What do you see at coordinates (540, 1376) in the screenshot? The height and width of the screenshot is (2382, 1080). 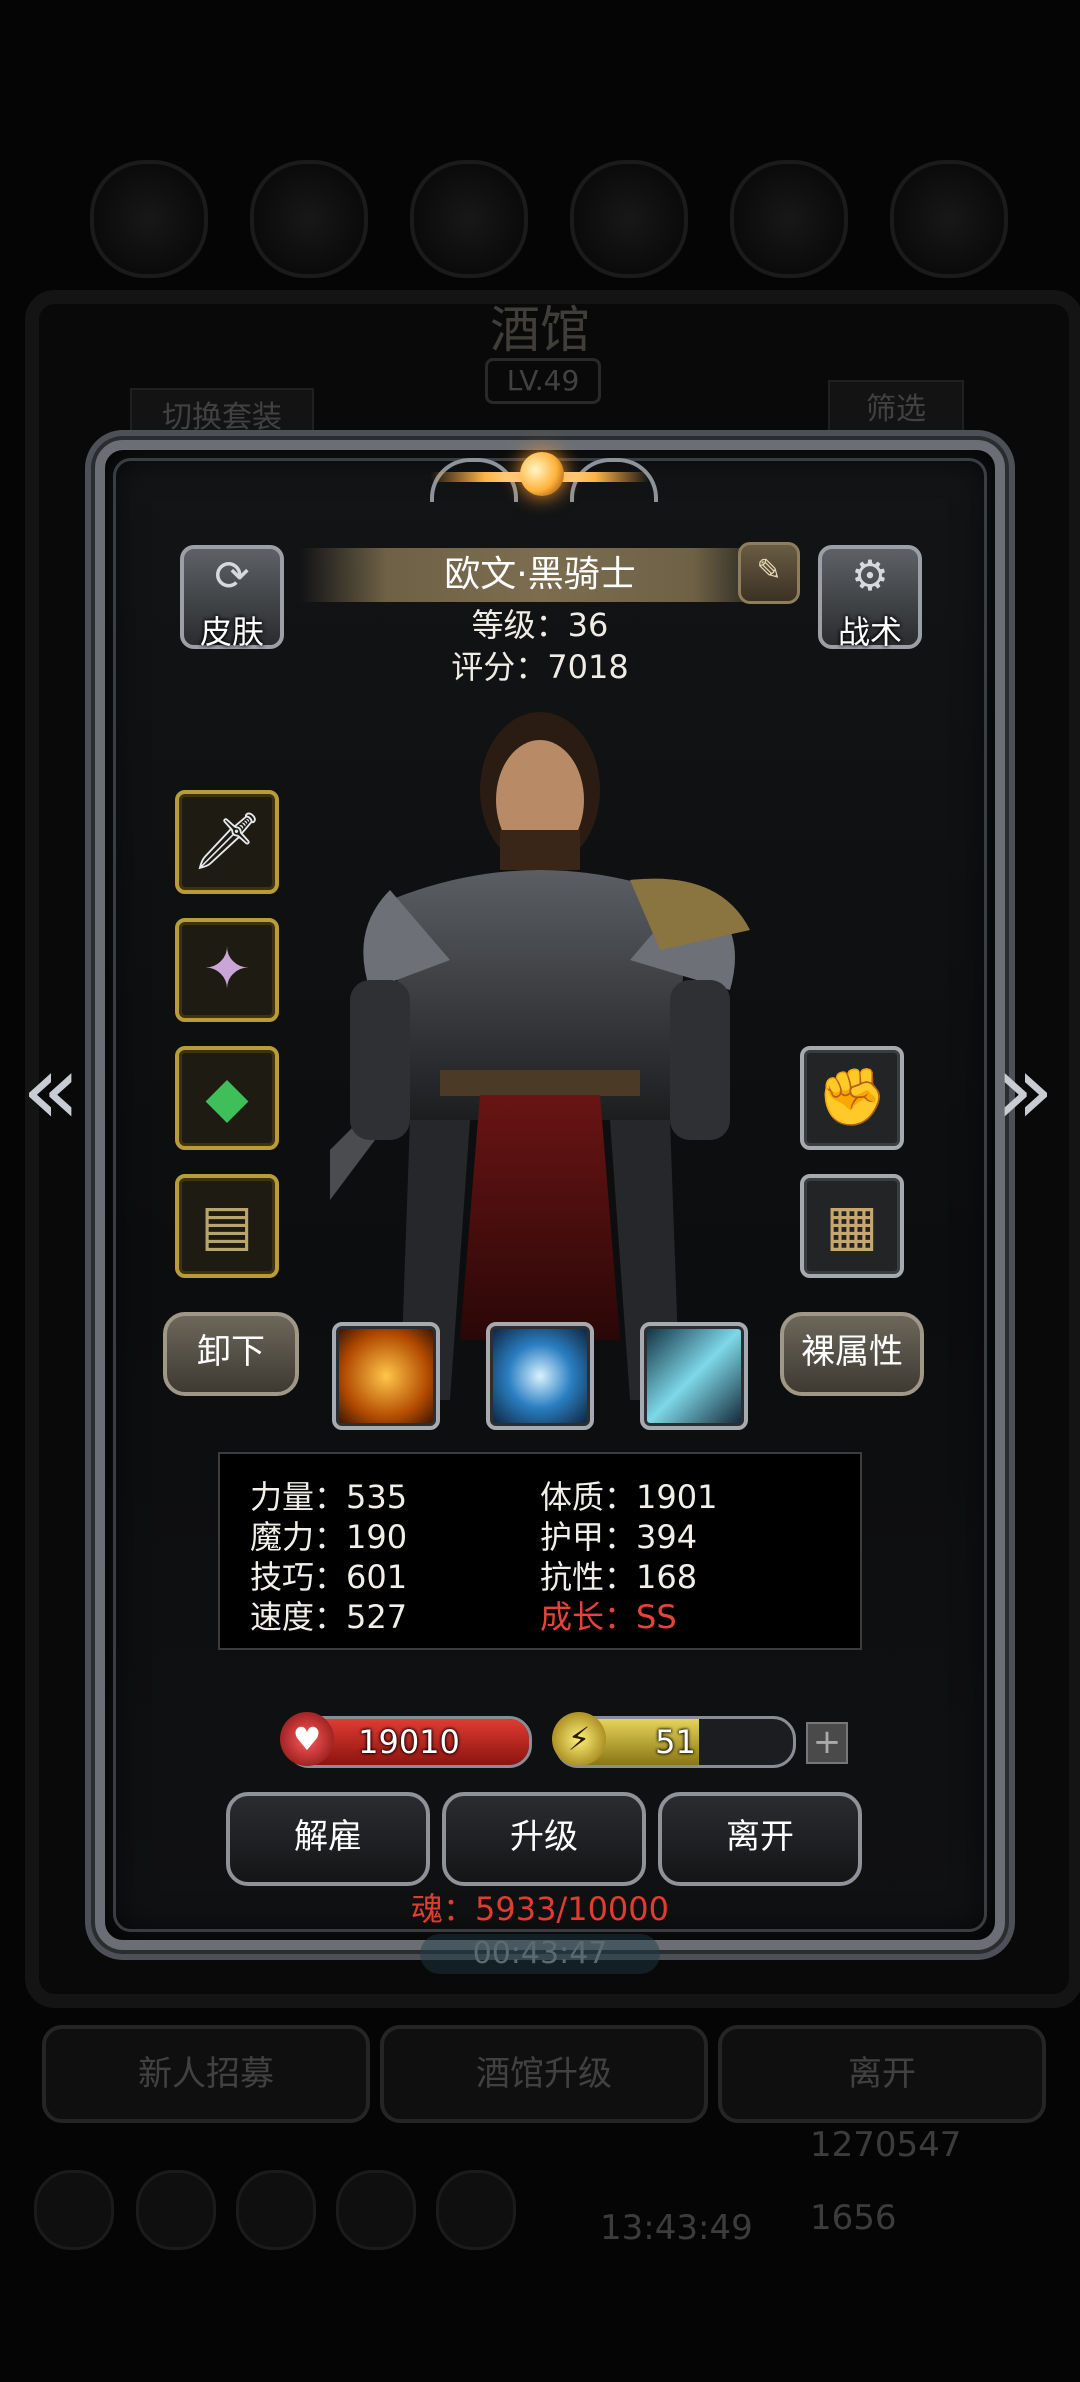 I see `eye-skill-icon` at bounding box center [540, 1376].